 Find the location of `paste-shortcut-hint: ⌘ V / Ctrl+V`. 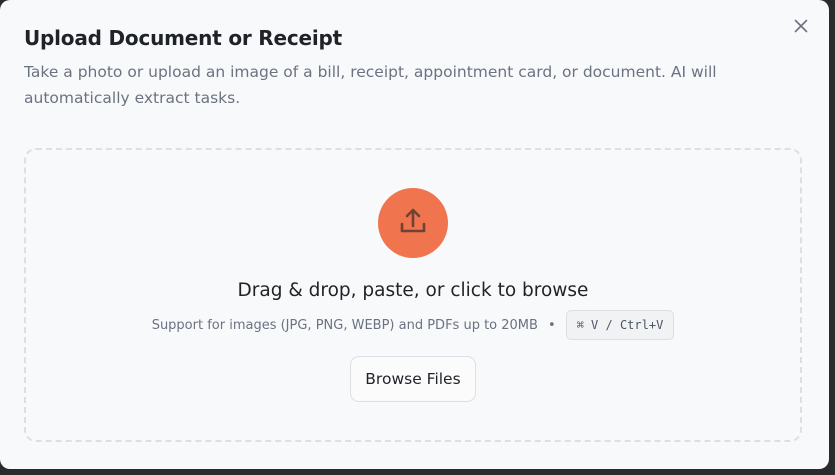

paste-shortcut-hint: ⌘ V / Ctrl+V is located at coordinates (620, 325).